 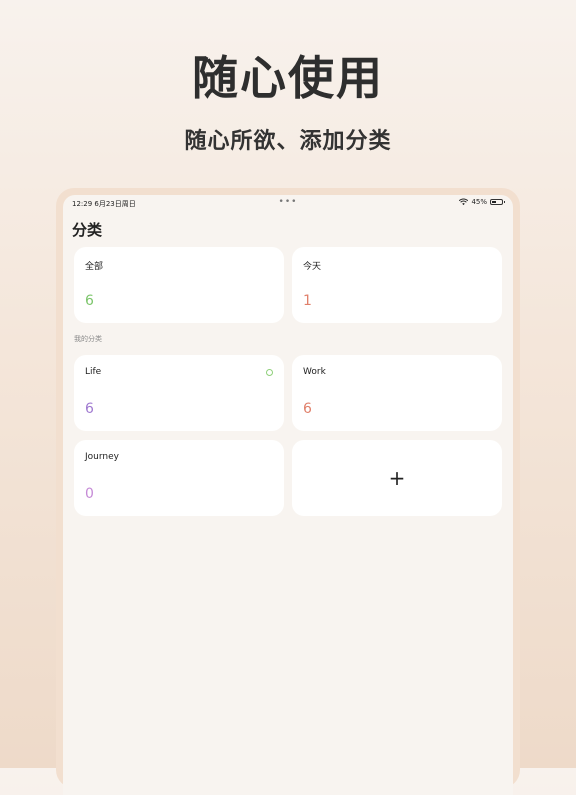 What do you see at coordinates (397, 285) in the screenshot?
I see `summary-card-today: 今天 1` at bounding box center [397, 285].